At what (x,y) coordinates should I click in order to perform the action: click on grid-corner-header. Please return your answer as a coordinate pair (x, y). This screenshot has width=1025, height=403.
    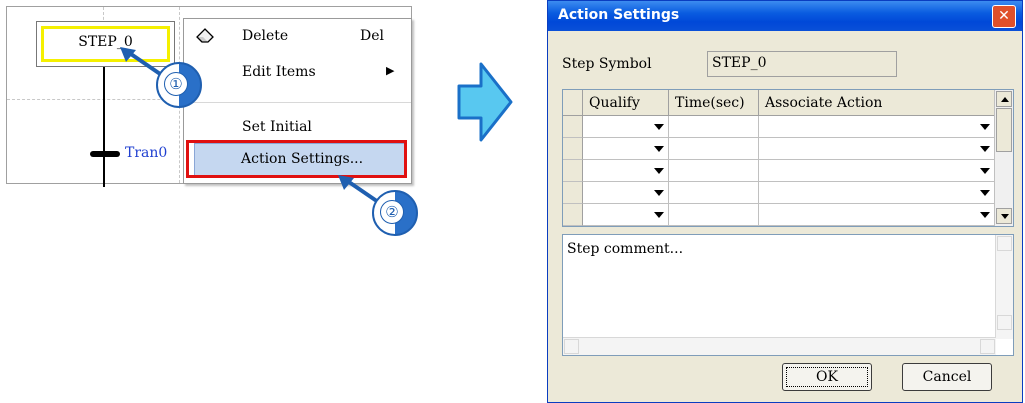
    Looking at the image, I should click on (573, 103).